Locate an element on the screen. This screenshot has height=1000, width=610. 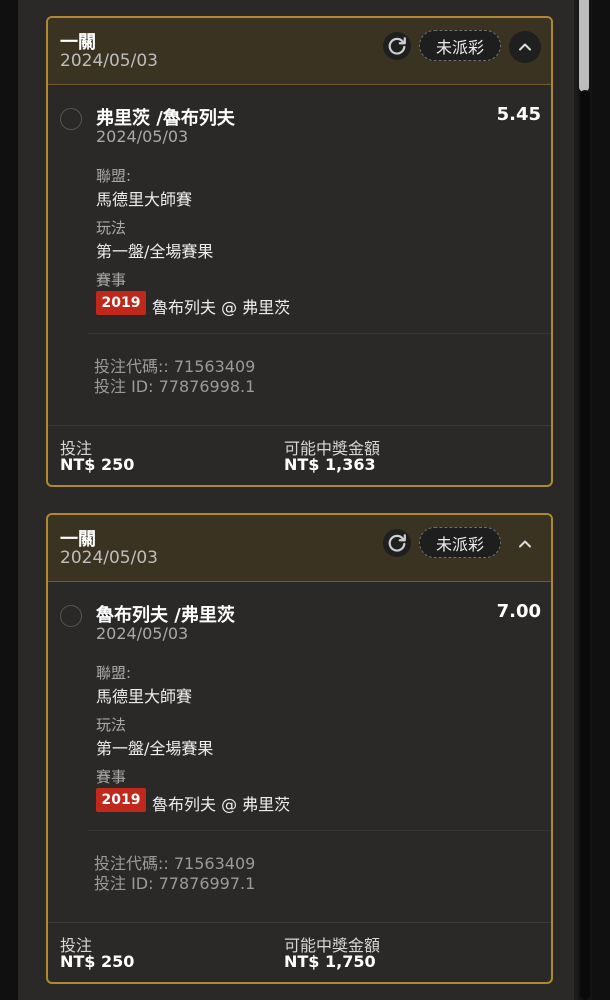
scrollbar-thumb is located at coordinates (585, 545).